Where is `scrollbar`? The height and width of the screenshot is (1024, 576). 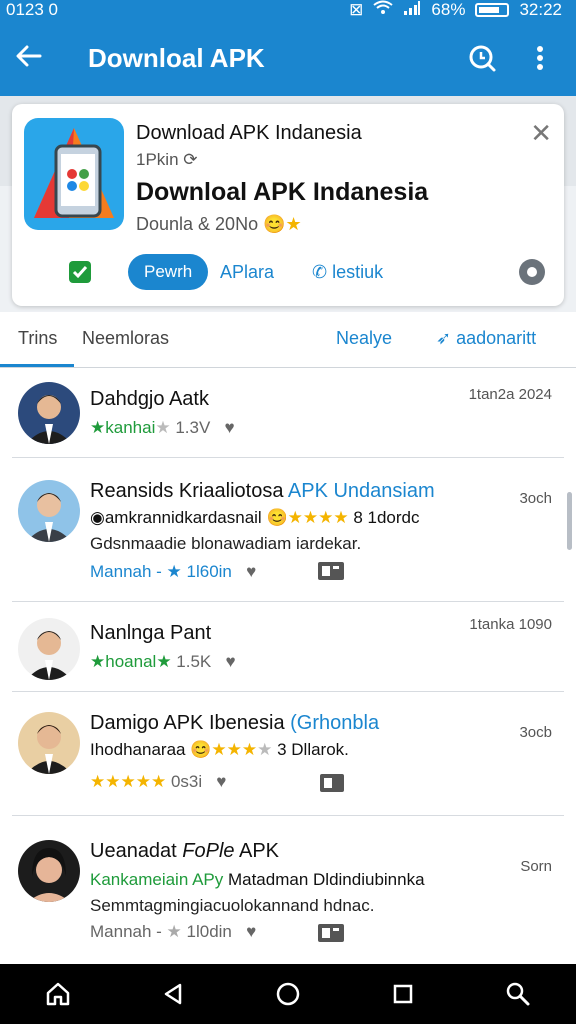
scrollbar is located at coordinates (569, 521).